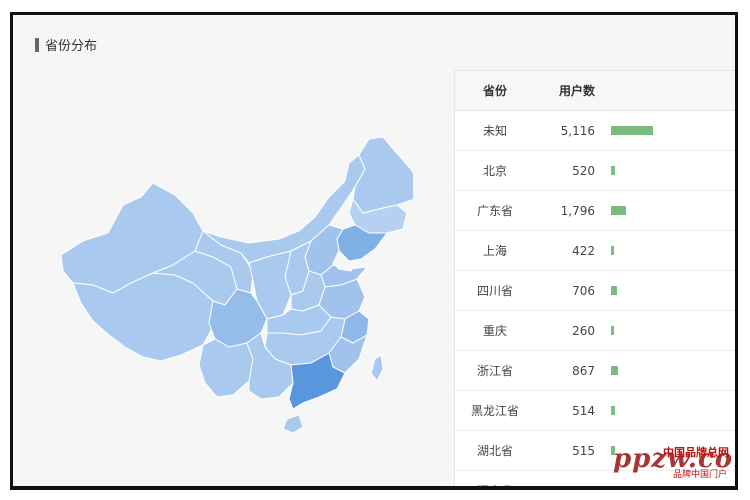  What do you see at coordinates (494, 291) in the screenshot?
I see `cell-province: 四川省` at bounding box center [494, 291].